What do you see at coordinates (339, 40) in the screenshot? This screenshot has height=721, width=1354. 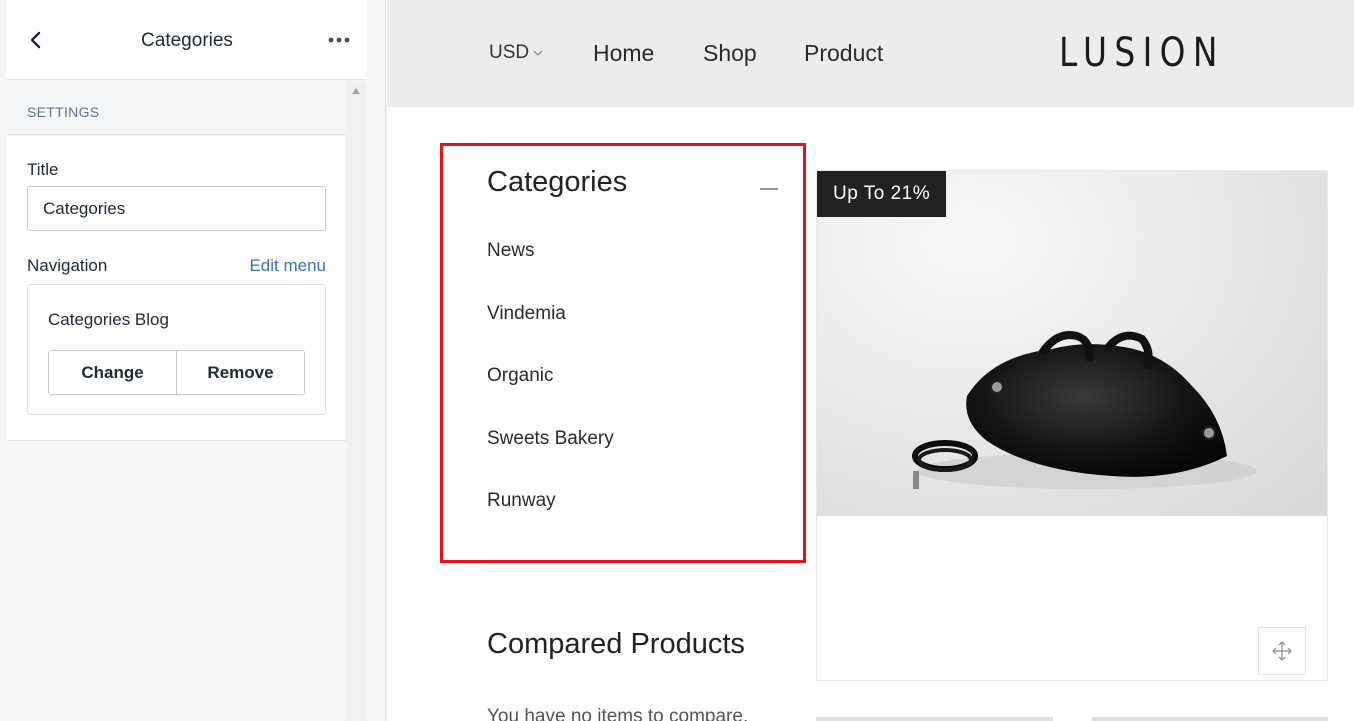 I see `more-horizontal-icon` at bounding box center [339, 40].